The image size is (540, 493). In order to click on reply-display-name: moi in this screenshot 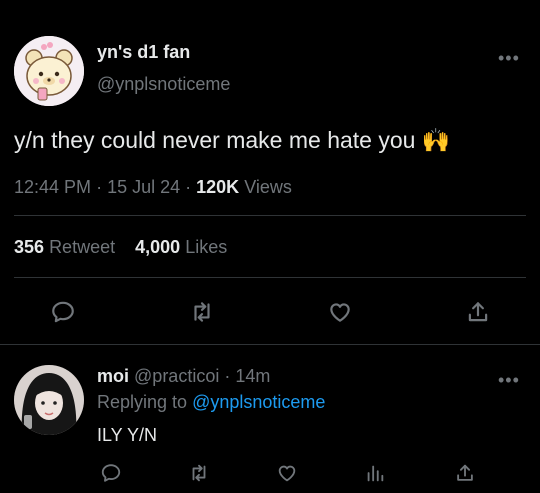, I will do `click(113, 376)`.